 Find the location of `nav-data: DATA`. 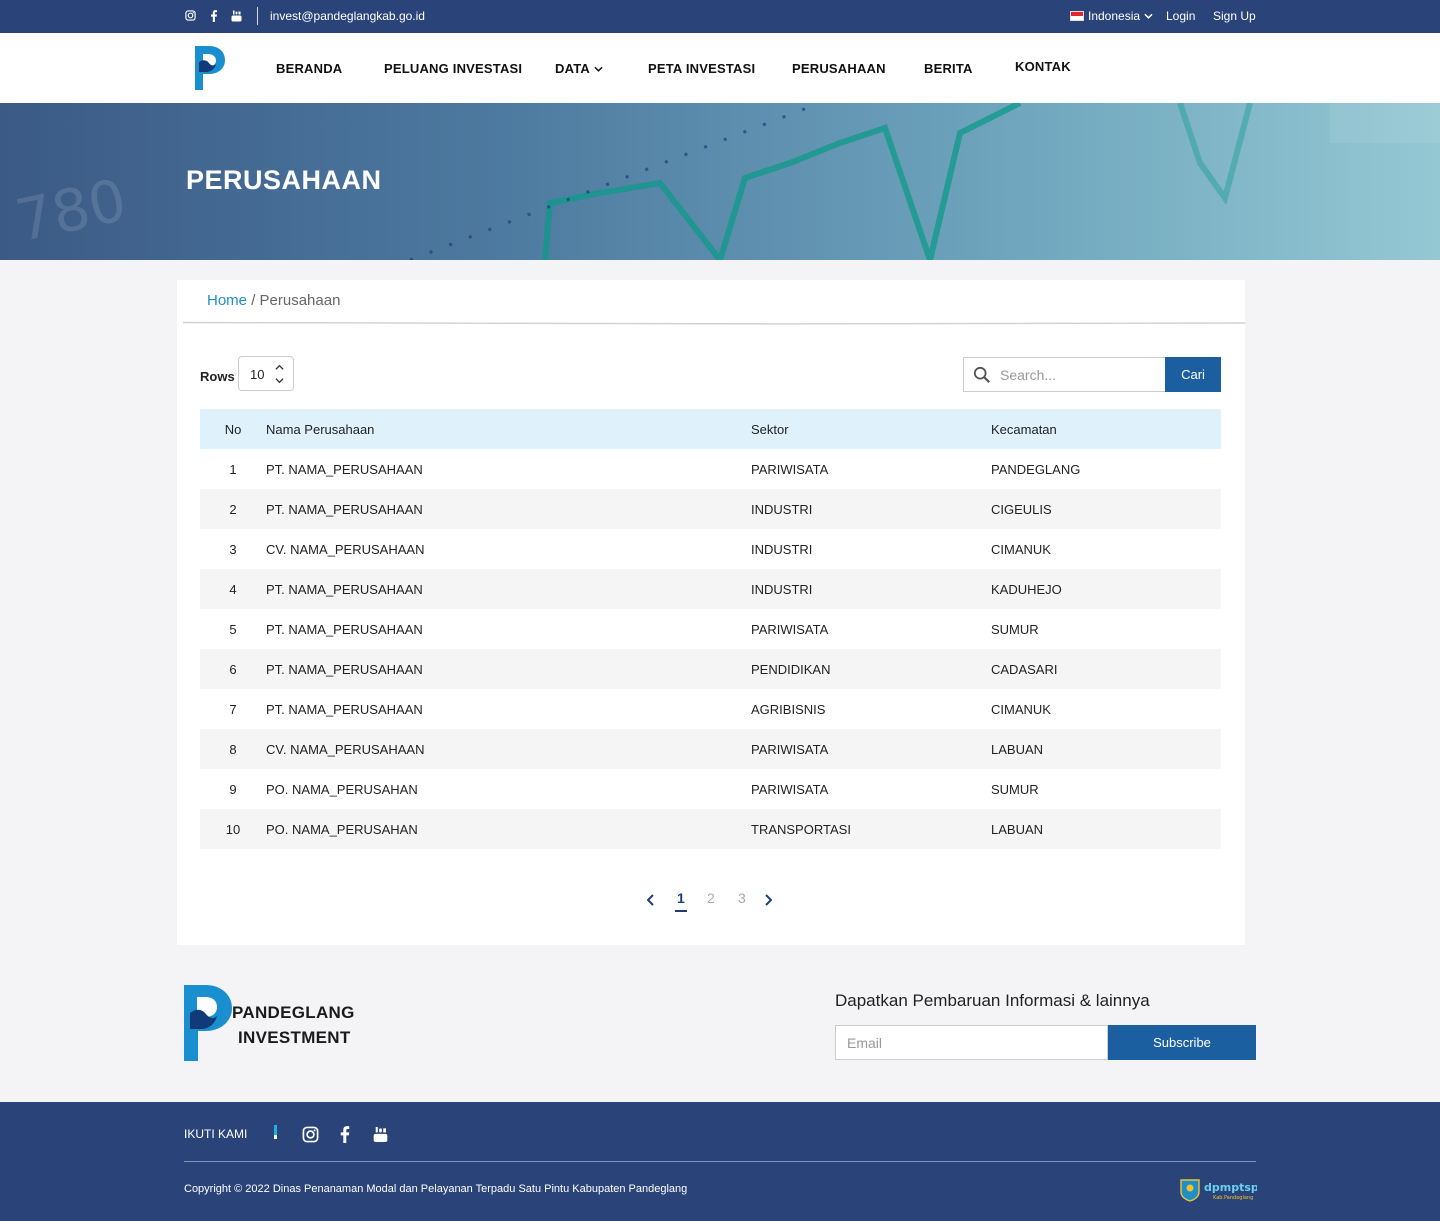

nav-data: DATA is located at coordinates (579, 68).